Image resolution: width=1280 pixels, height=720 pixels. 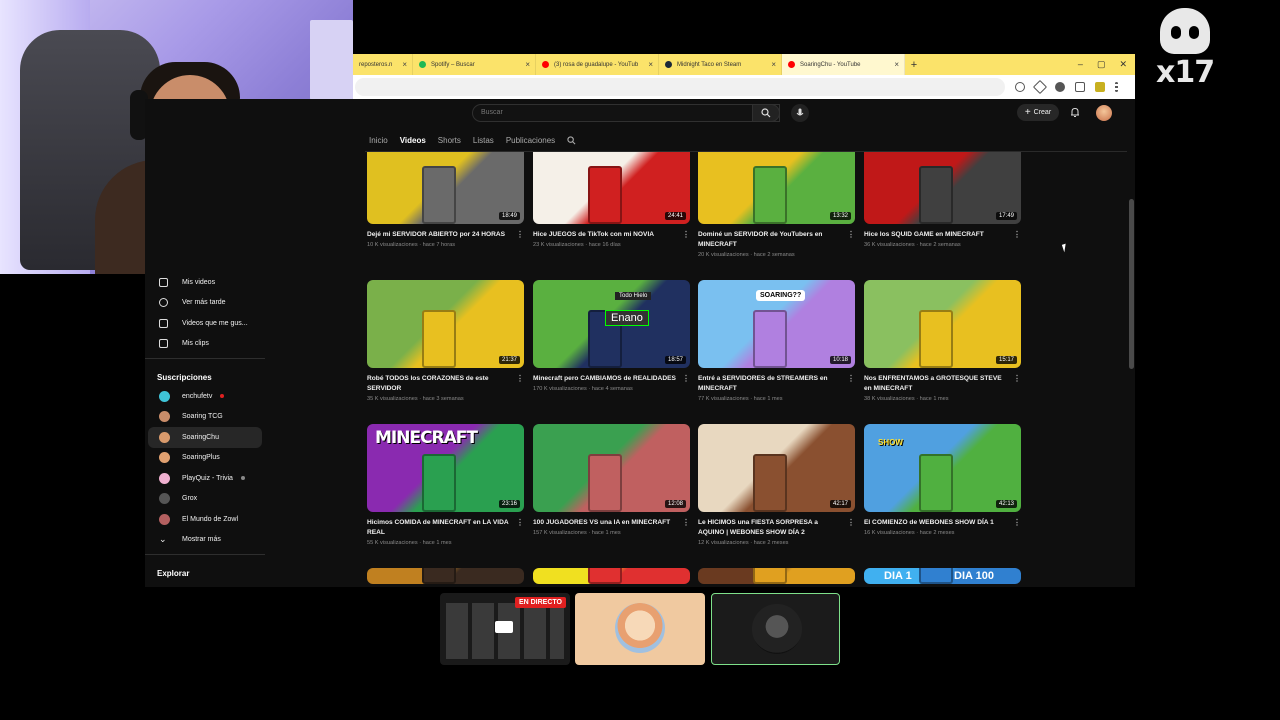 I want to click on tab-listas: Listas, so click(x=483, y=140).